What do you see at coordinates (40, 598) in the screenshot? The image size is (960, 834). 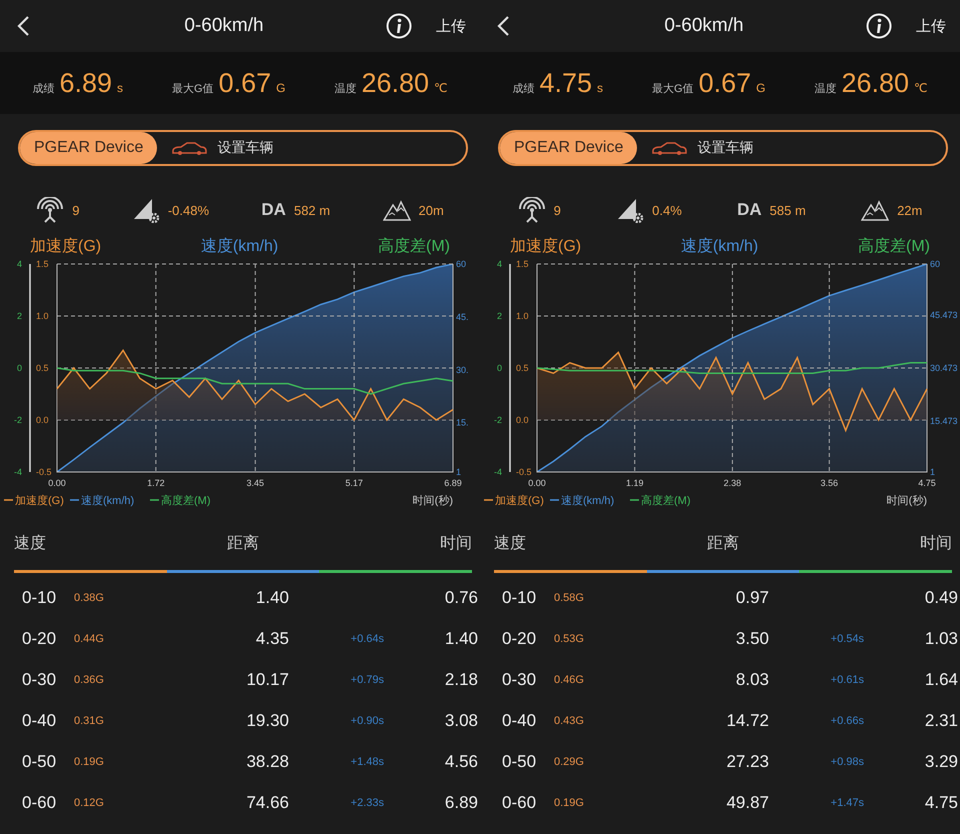 I see `speed-range-cell-text: 0-10` at bounding box center [40, 598].